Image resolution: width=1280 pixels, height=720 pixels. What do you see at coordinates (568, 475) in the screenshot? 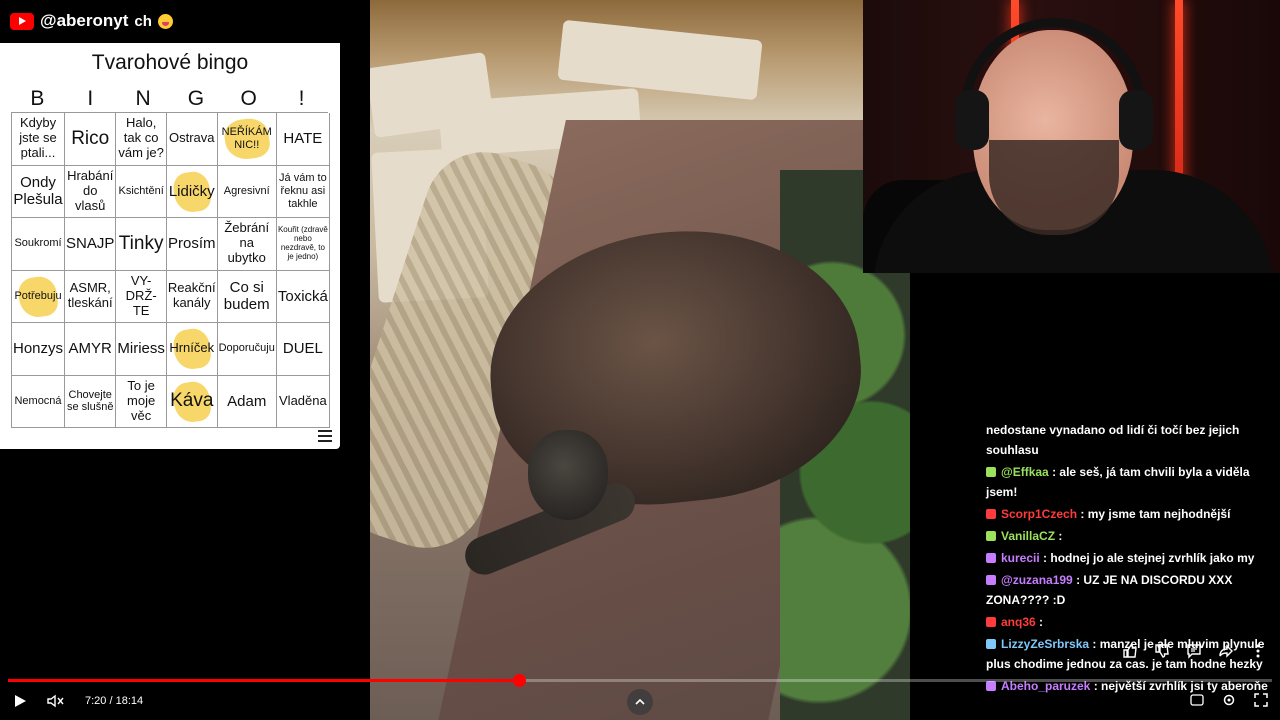
I see `turtle-head` at bounding box center [568, 475].